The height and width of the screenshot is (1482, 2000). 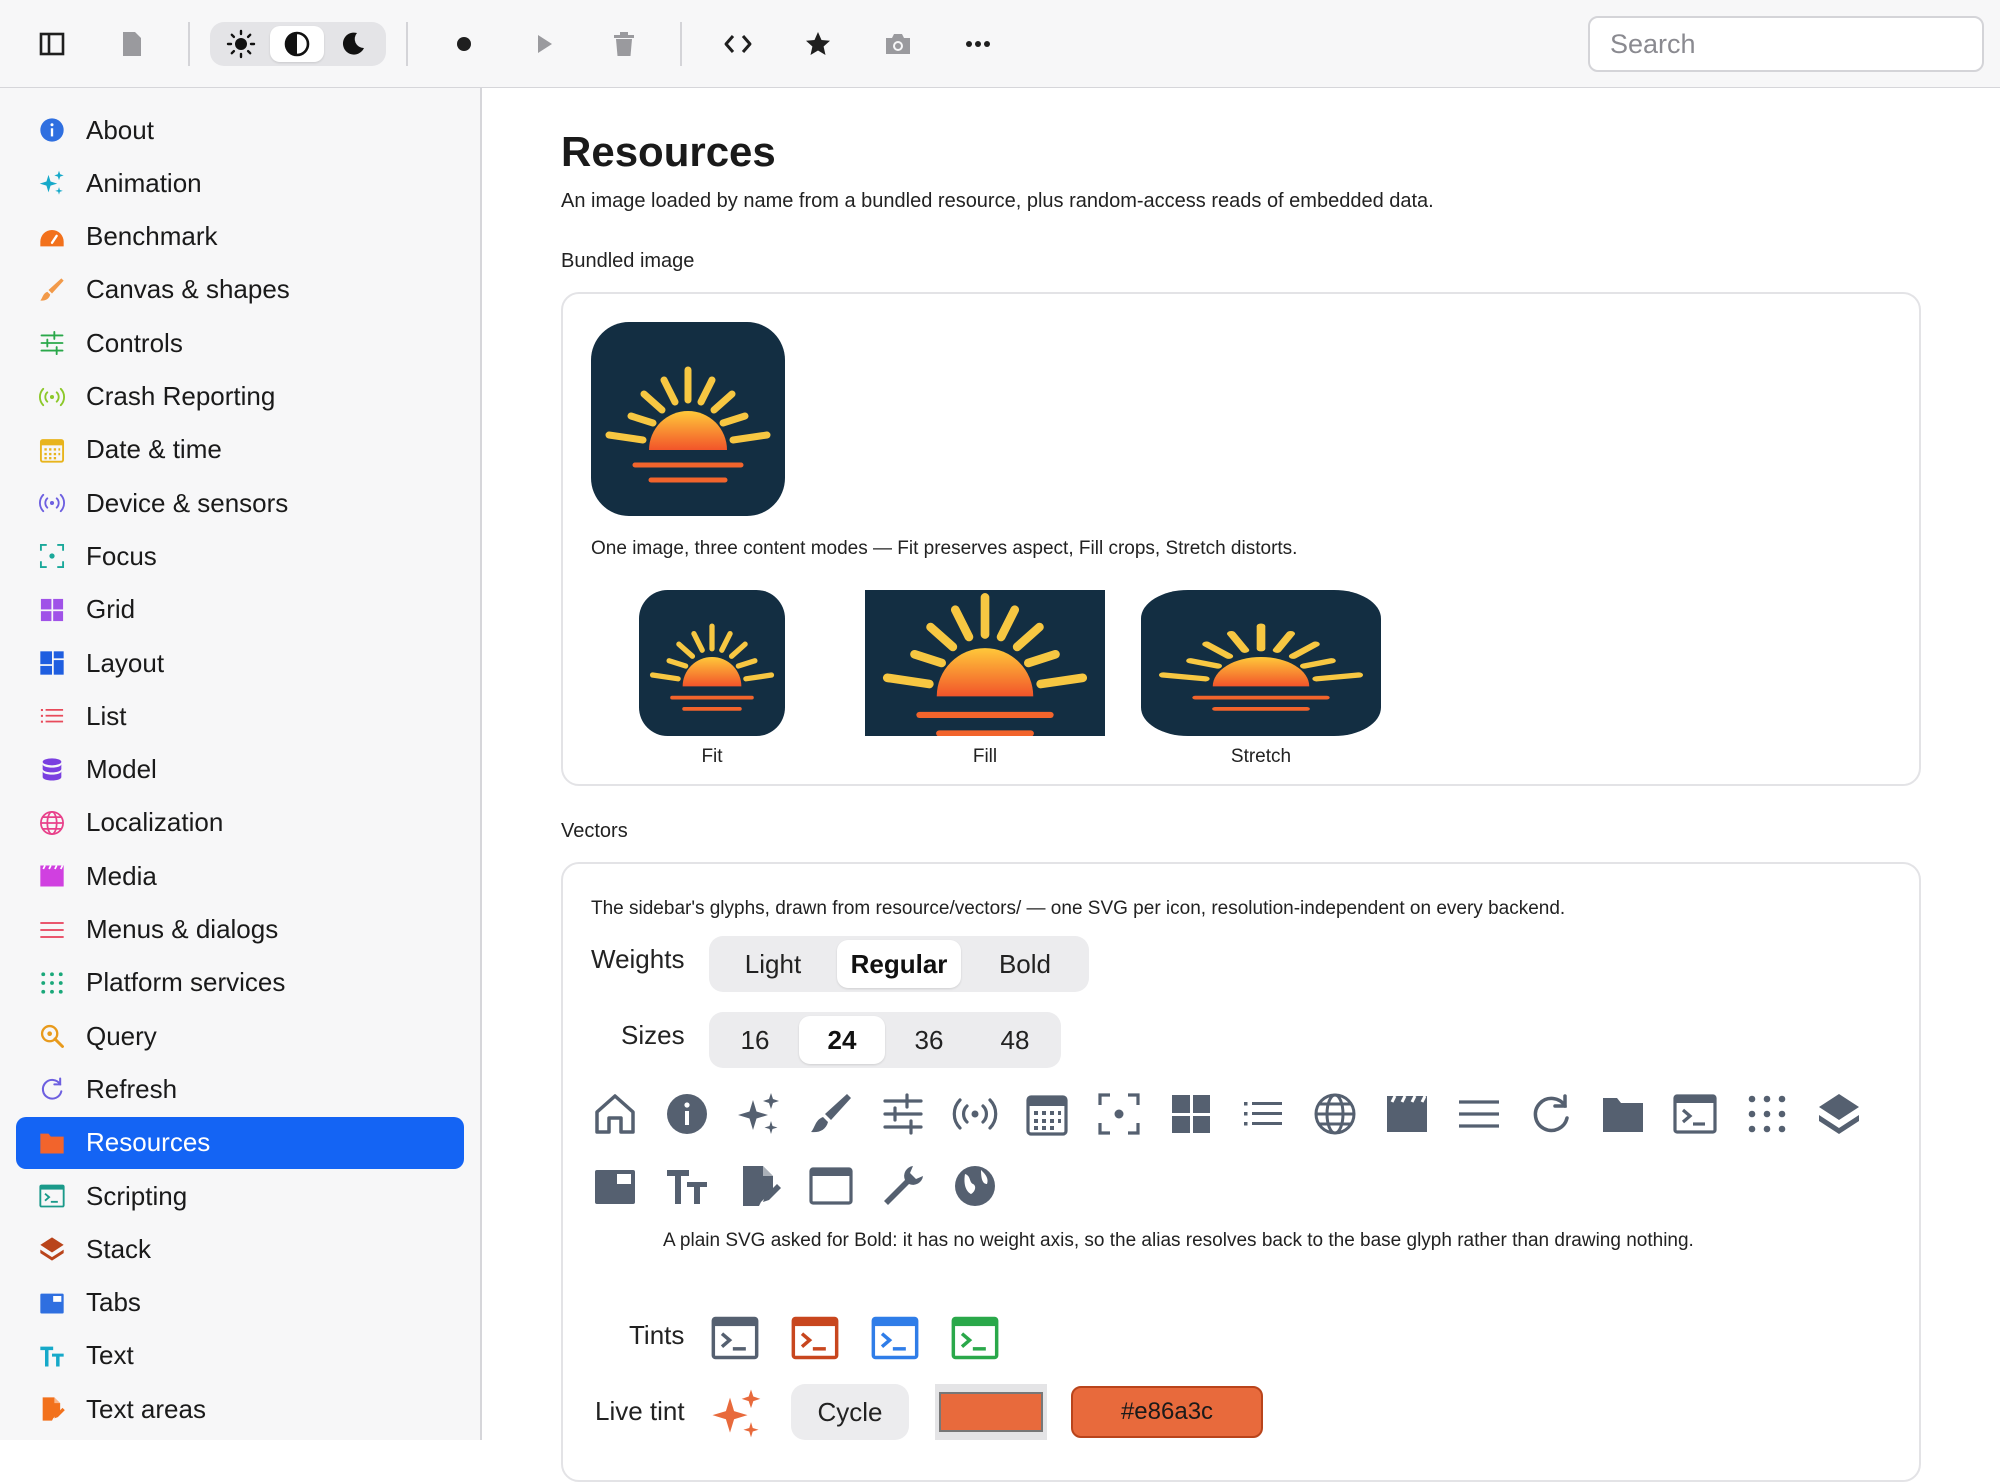 What do you see at coordinates (52, 556) in the screenshot?
I see `focus-icon` at bounding box center [52, 556].